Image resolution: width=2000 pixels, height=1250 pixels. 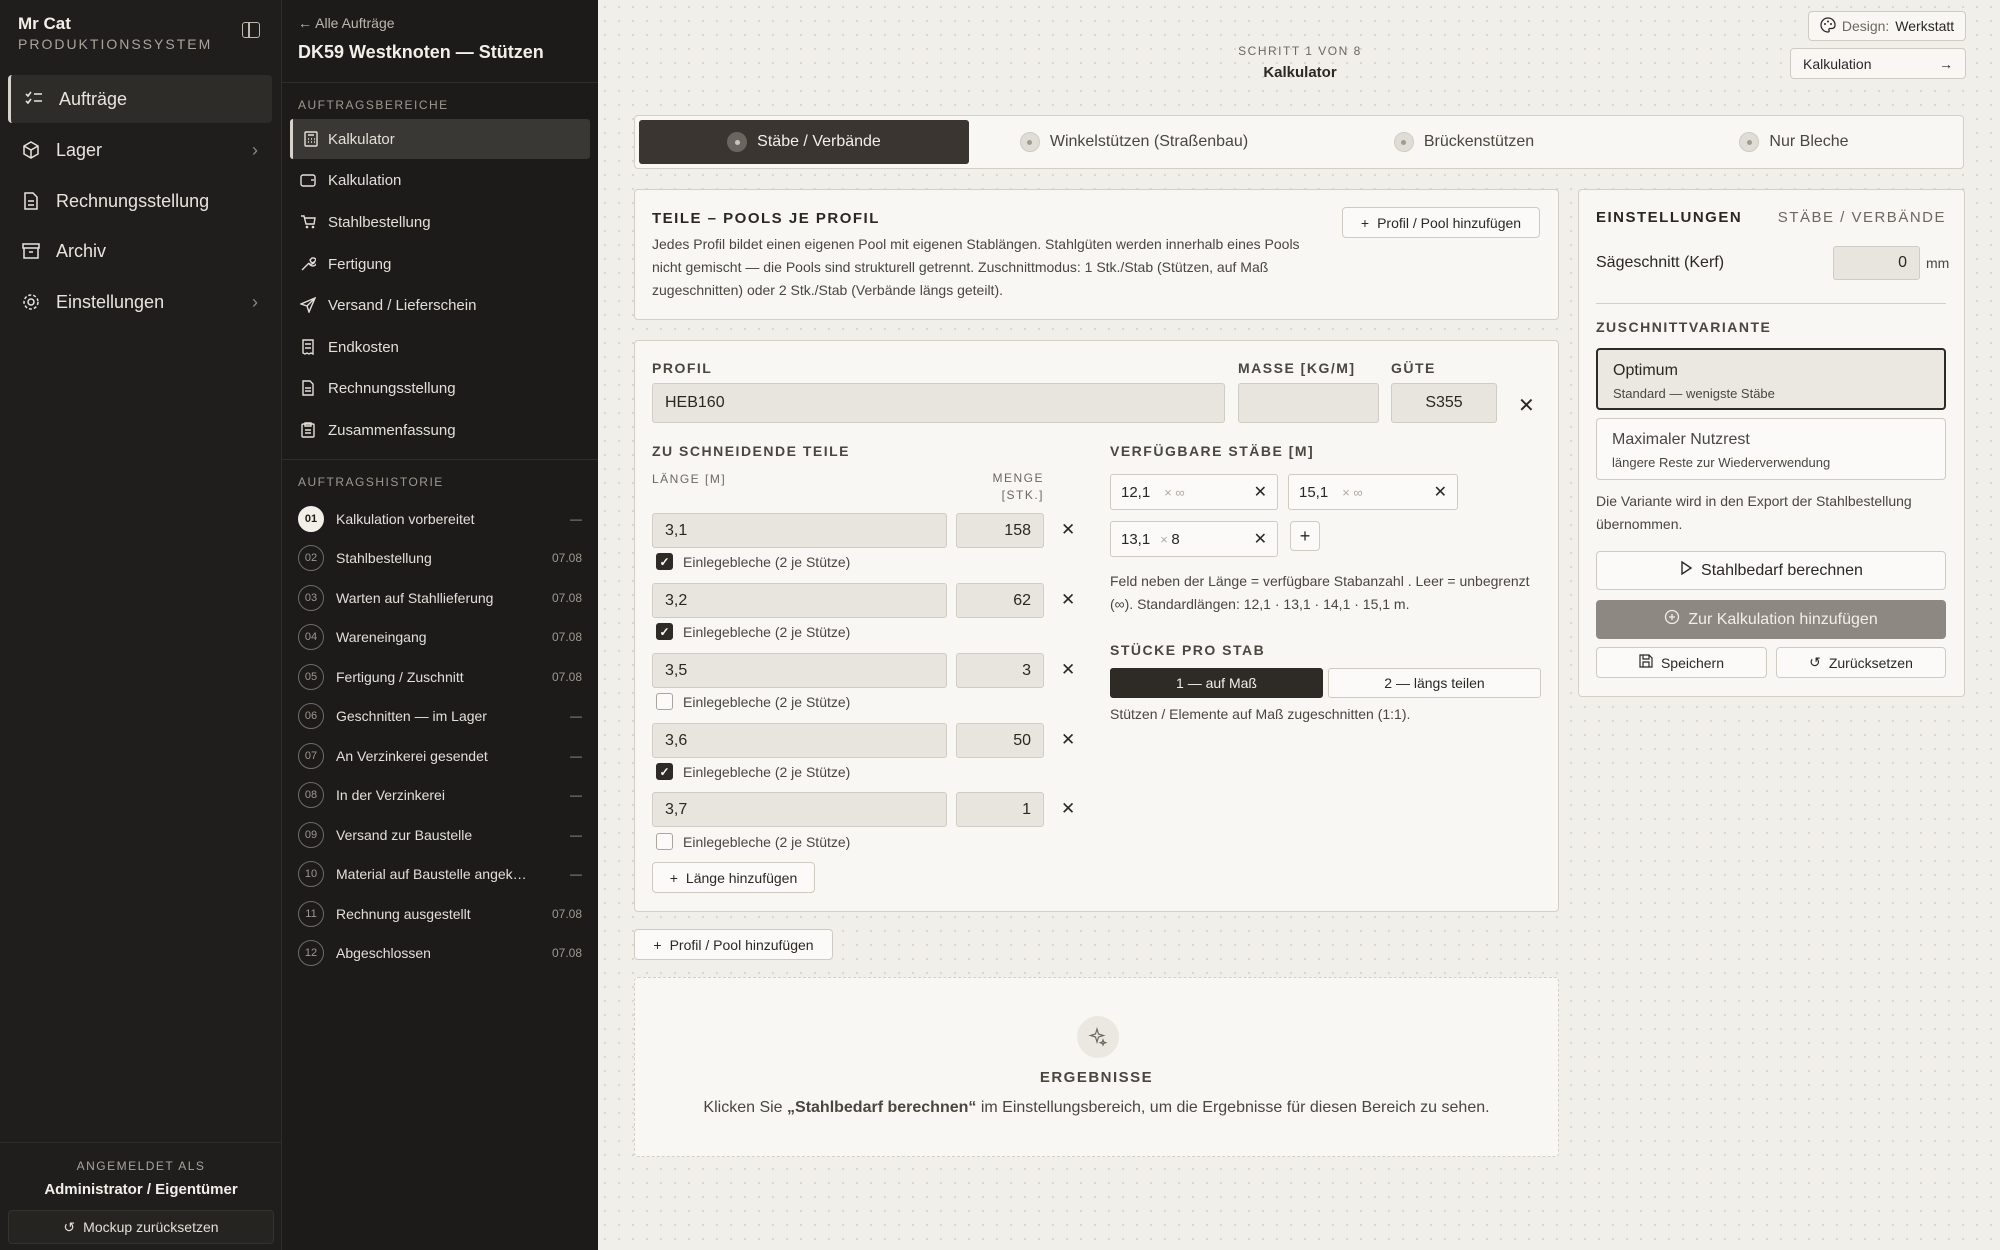 I want to click on area-item-rechnungsstellung: Rechnungsstellung, so click(x=440, y=388).